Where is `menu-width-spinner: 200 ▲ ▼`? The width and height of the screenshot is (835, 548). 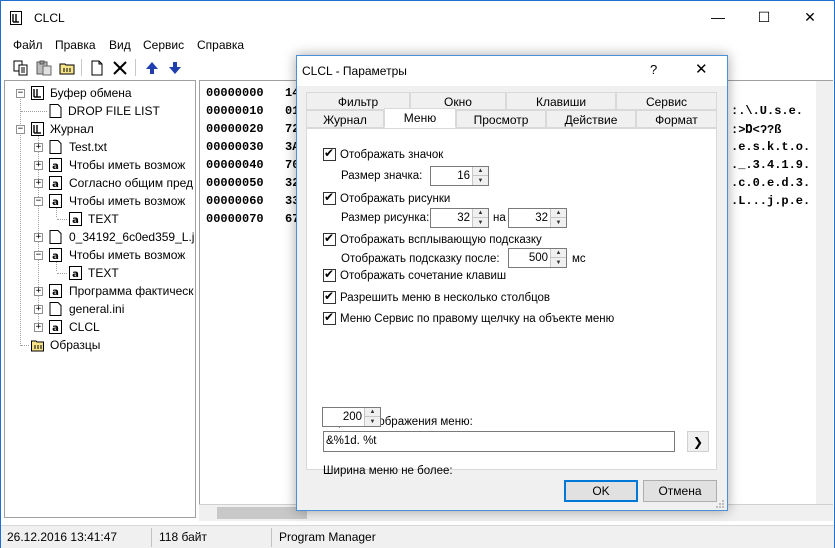
menu-width-spinner: 200 ▲ ▼ is located at coordinates (351, 417).